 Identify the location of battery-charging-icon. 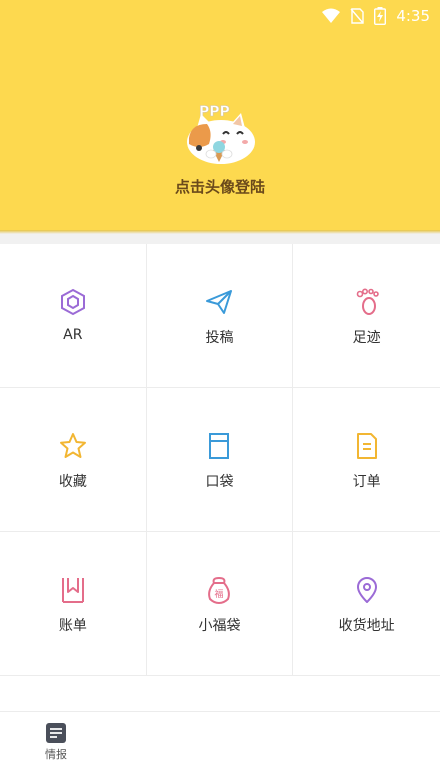
(380, 16).